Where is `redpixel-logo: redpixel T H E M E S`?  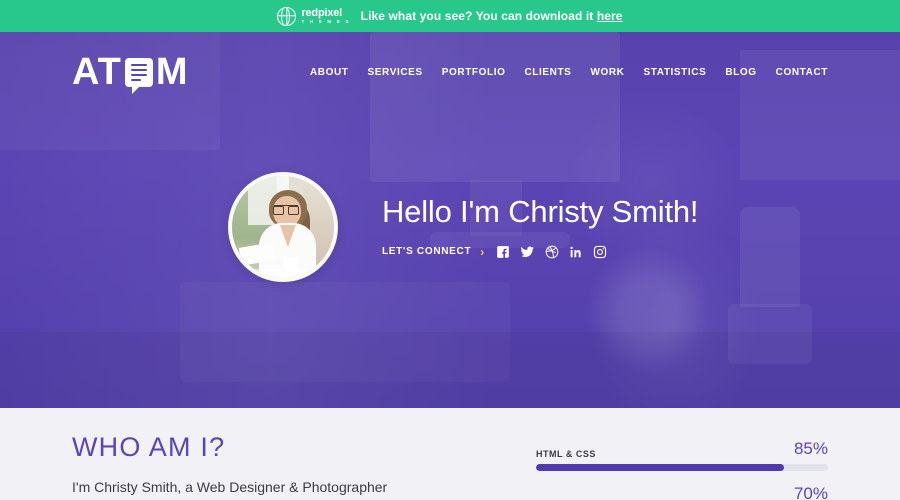
redpixel-logo: redpixel T H E M E S is located at coordinates (314, 16).